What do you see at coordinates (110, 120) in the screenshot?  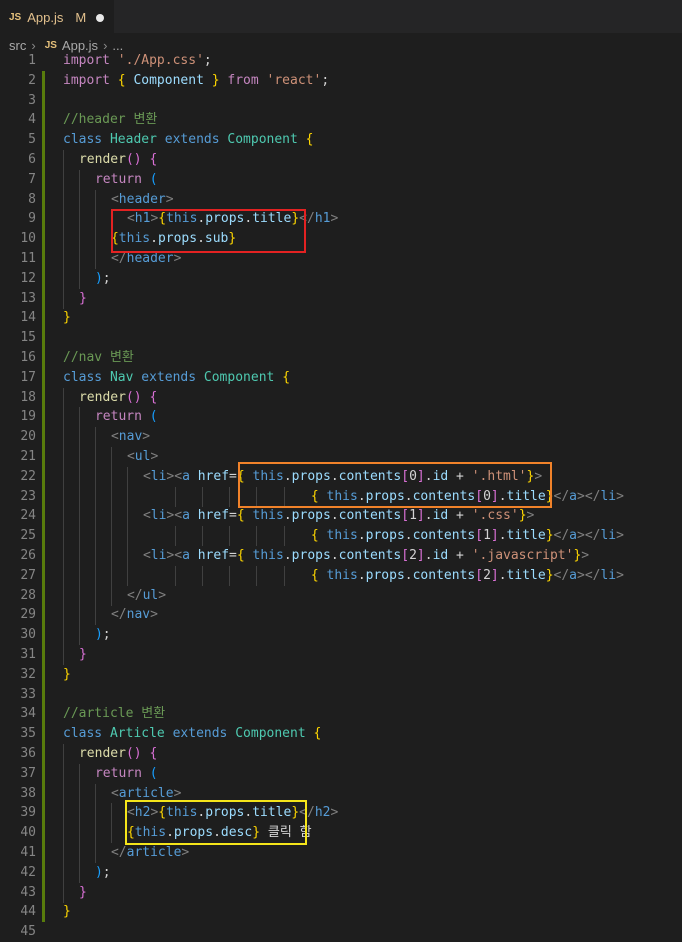 I see `code-text: //header 변환` at bounding box center [110, 120].